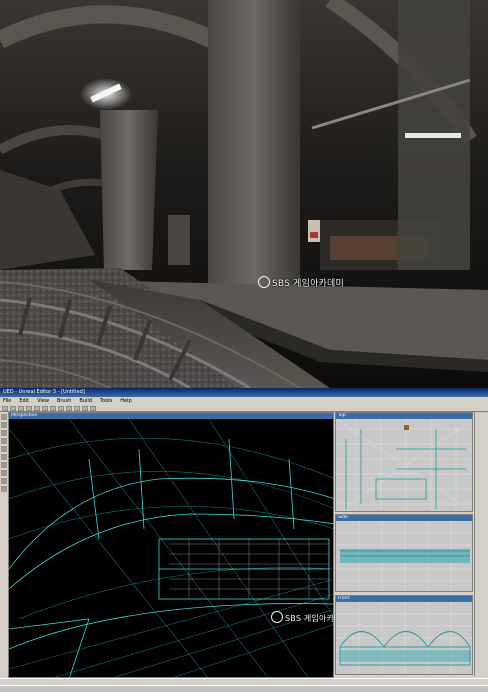 This screenshot has height=692, width=488. What do you see at coordinates (302, 617) in the screenshot?
I see `viewport-watermark: SBS 게임아카데미` at bounding box center [302, 617].